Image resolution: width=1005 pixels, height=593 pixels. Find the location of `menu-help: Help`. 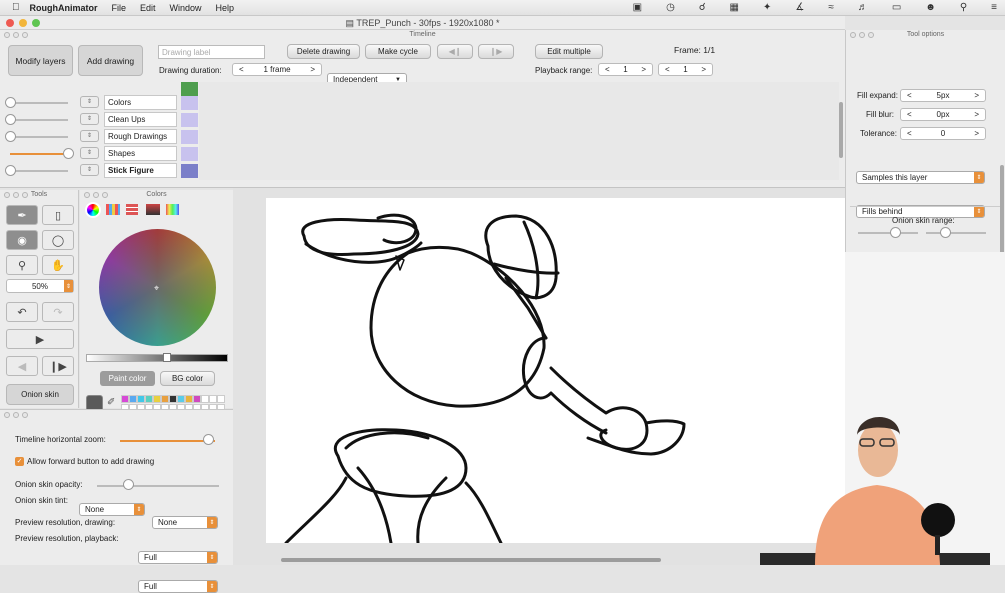

menu-help: Help is located at coordinates (225, 8).